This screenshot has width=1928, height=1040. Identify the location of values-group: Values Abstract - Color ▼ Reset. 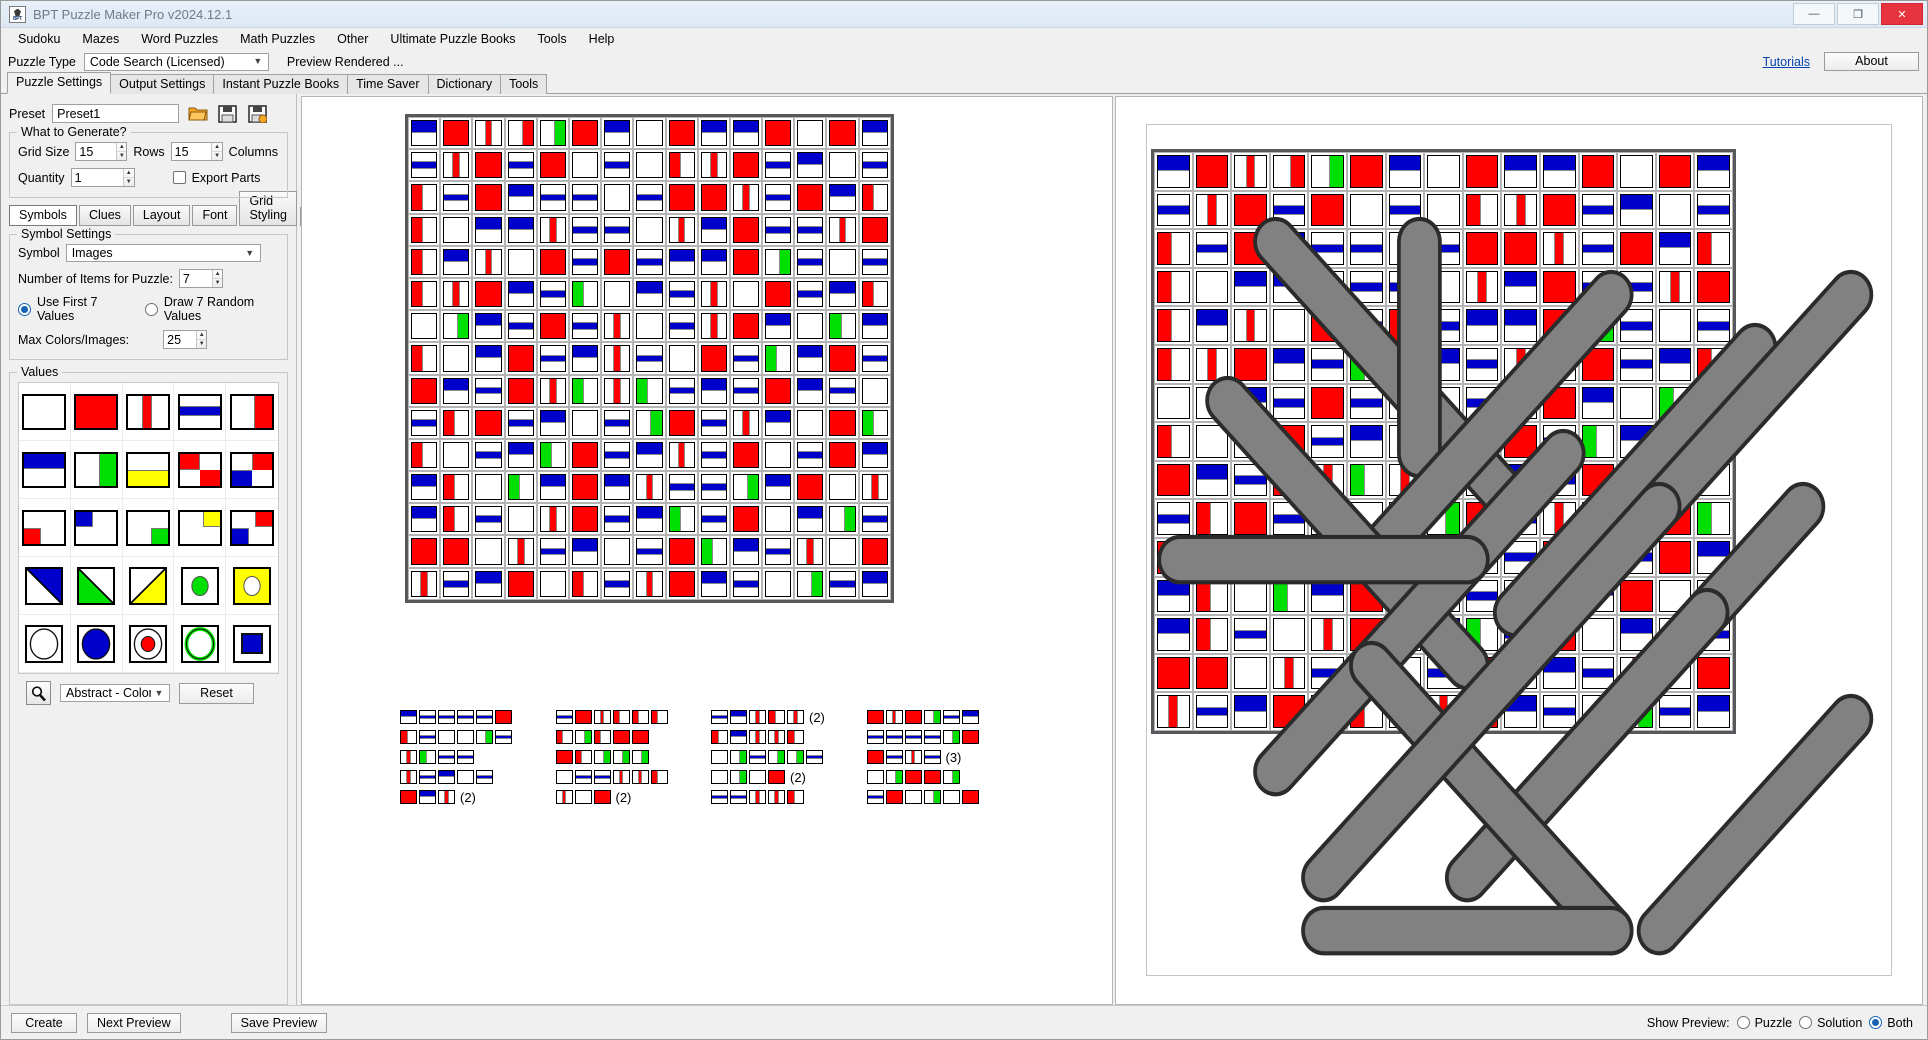
(148, 685).